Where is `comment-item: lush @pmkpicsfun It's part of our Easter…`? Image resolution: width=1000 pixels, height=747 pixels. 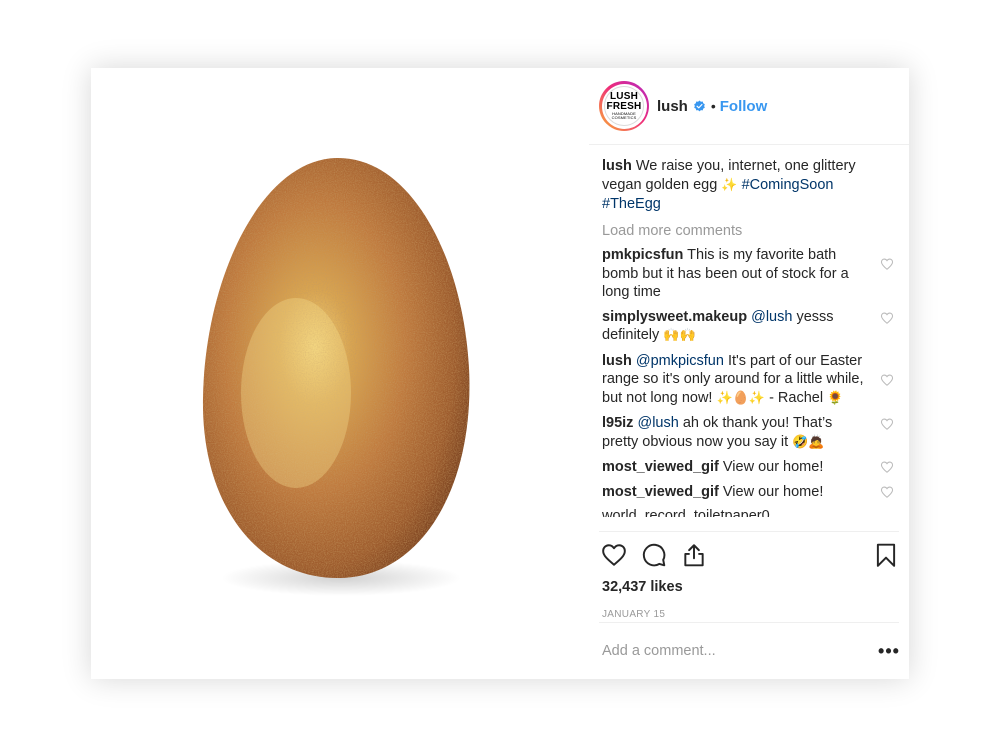 comment-item: lush @pmkpicsfun It's part of our Easter… is located at coordinates (750, 380).